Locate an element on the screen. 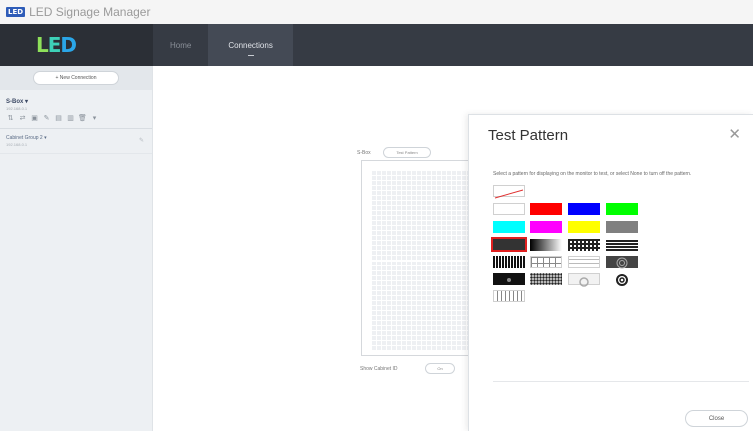  show-cabinet-id-toggle: On is located at coordinates (440, 368).